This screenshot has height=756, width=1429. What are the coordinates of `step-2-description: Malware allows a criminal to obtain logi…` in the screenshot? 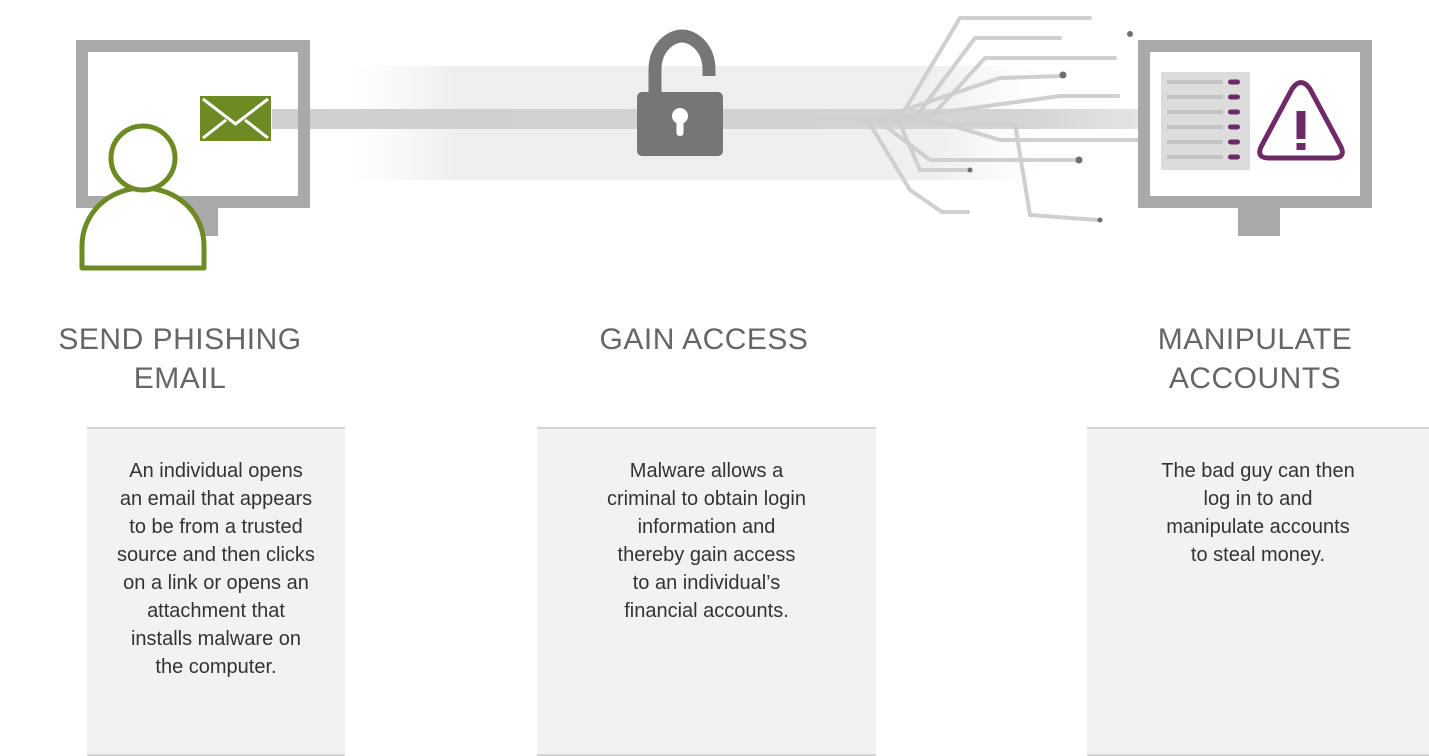 It's located at (706, 541).